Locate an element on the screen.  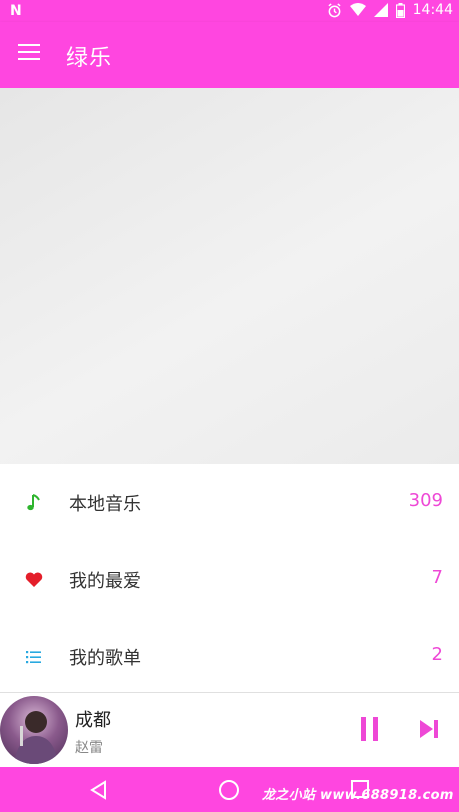
list-item-count: 2 is located at coordinates (437, 654).